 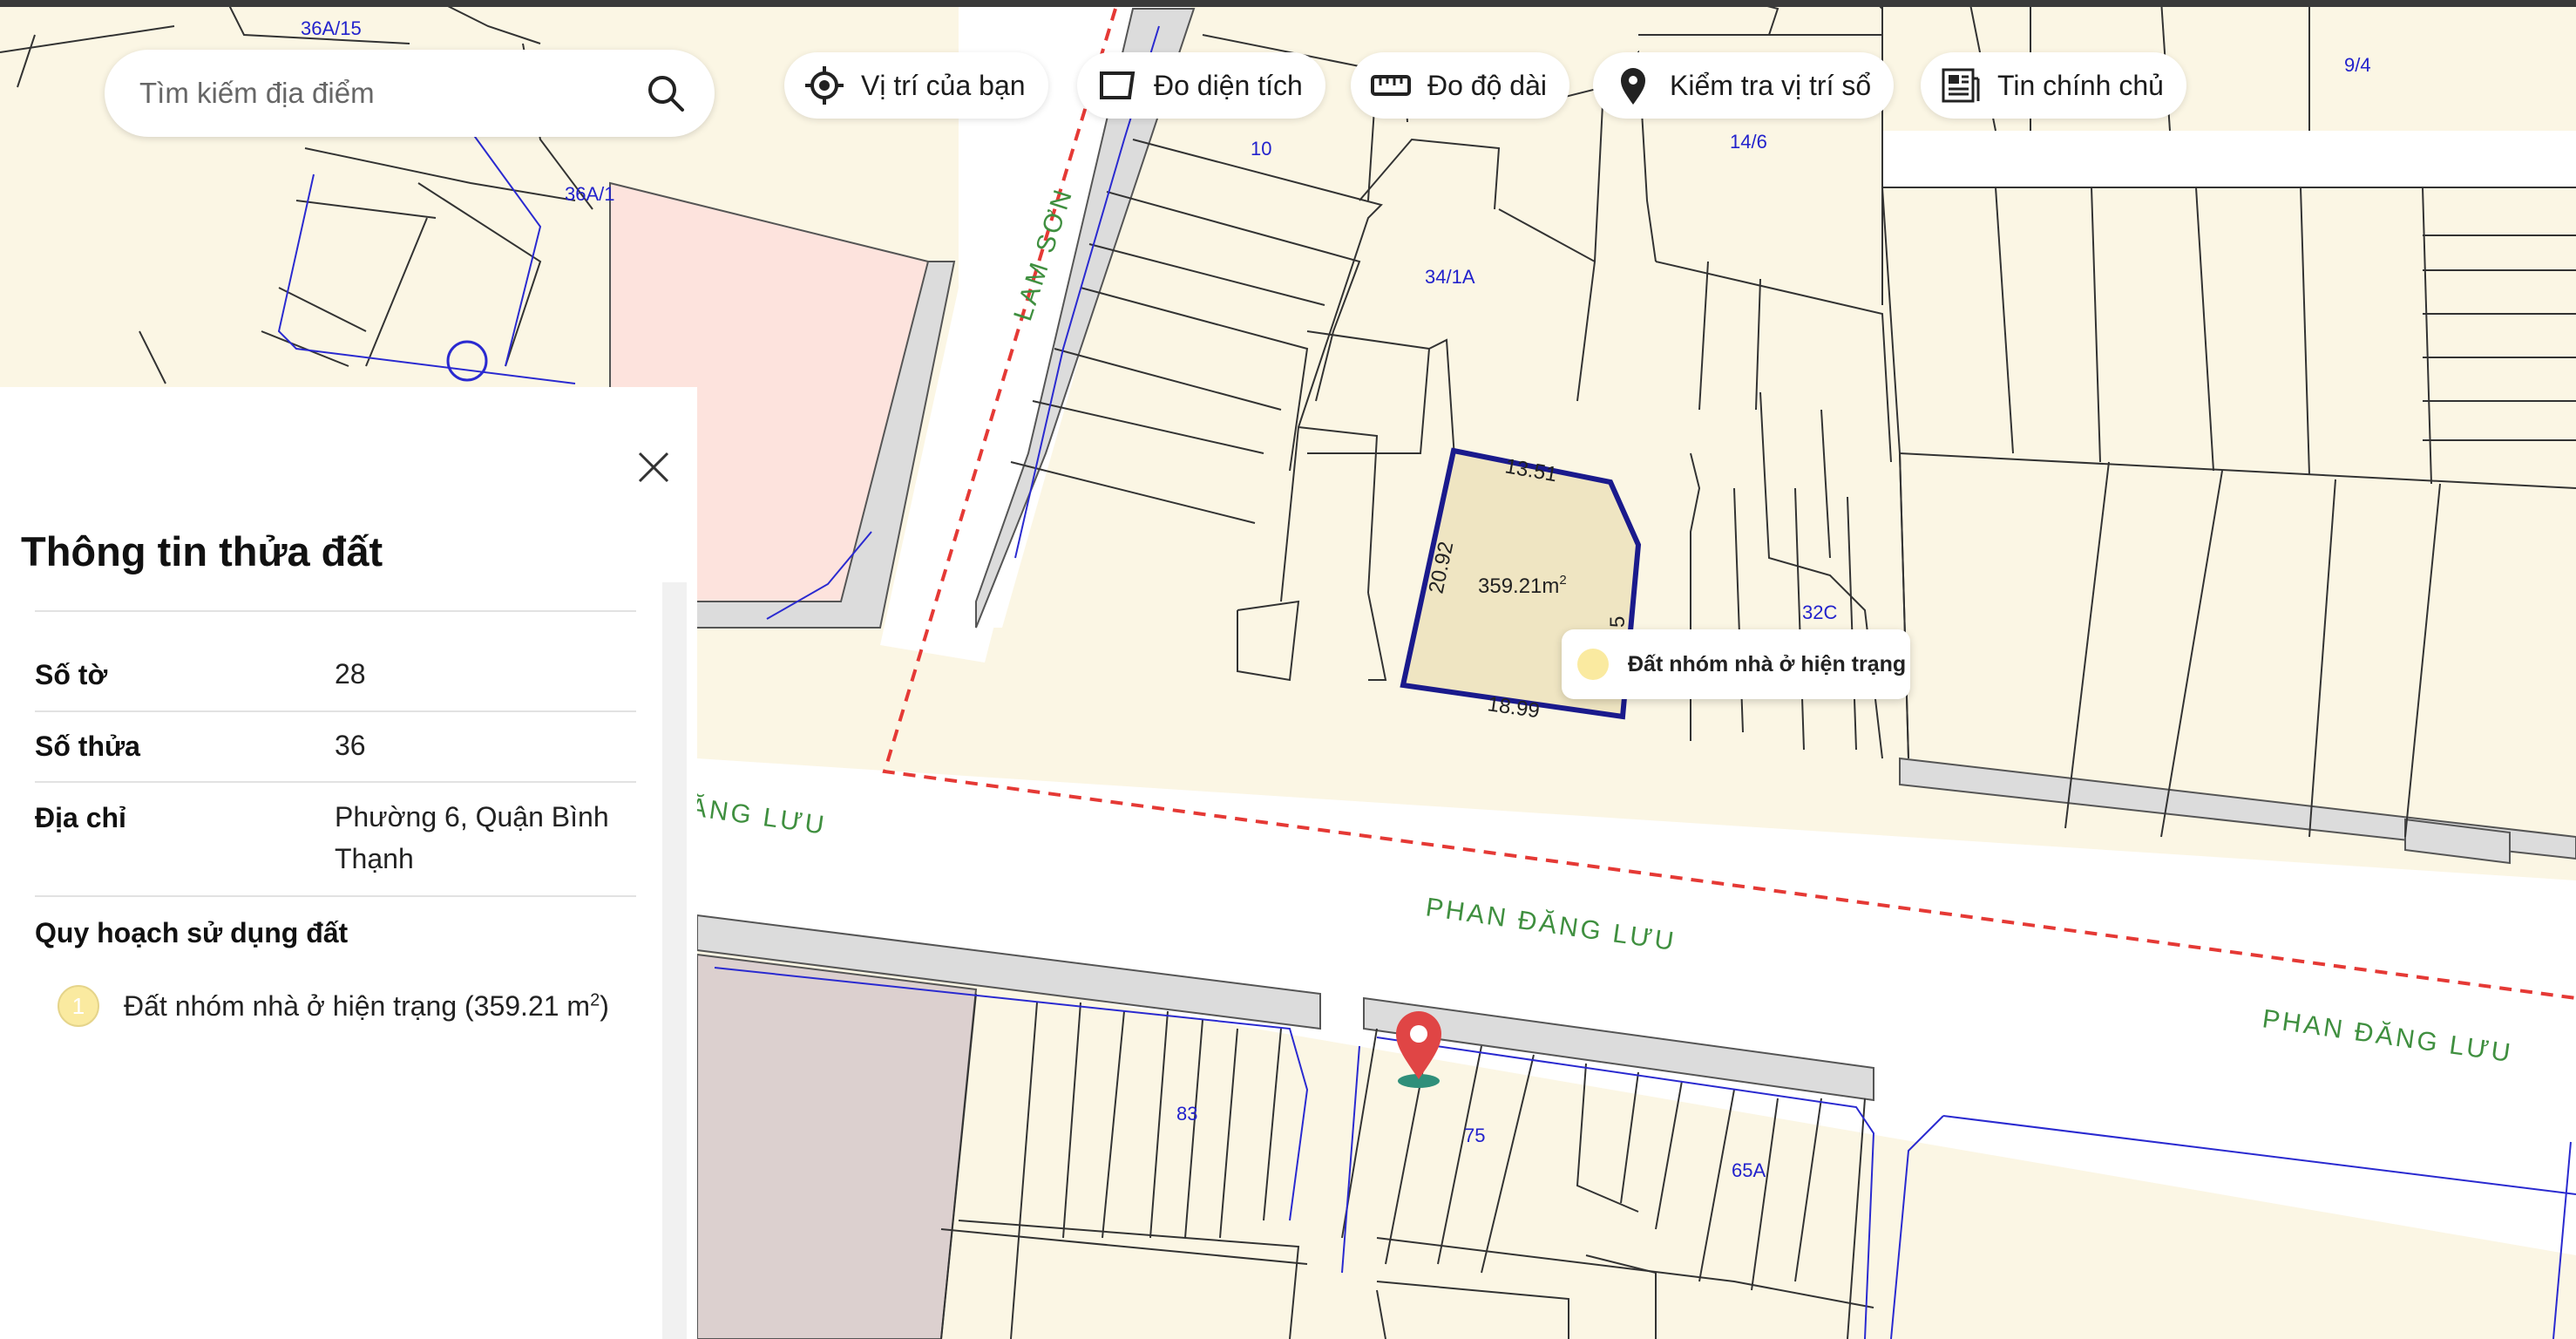 What do you see at coordinates (1261, 149) in the screenshot?
I see `parcel-label: 10` at bounding box center [1261, 149].